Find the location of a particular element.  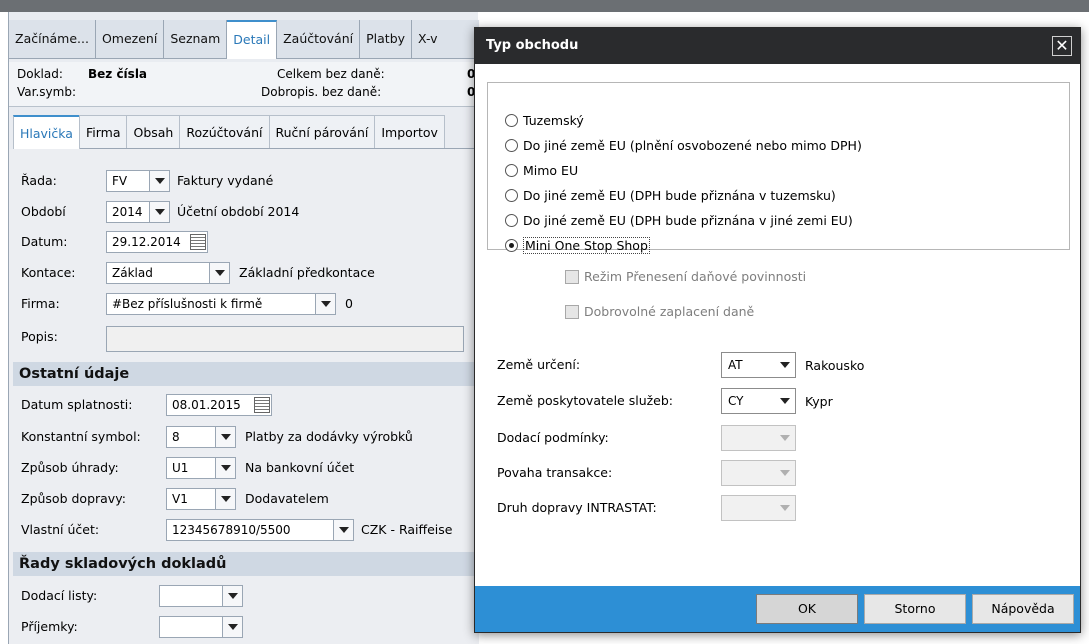

povaha-transakce-dropdown is located at coordinates (785, 473).